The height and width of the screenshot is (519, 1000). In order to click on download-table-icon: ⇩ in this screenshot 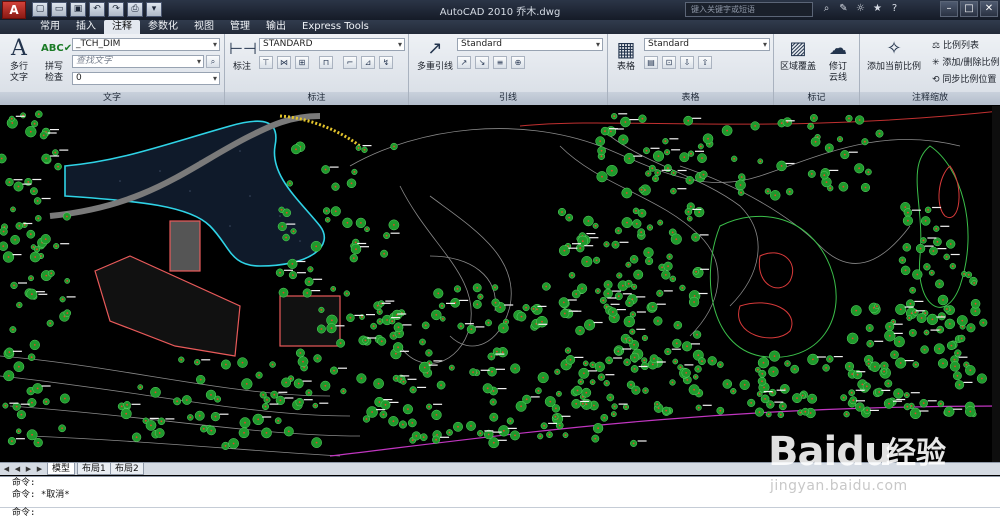, I will do `click(687, 62)`.